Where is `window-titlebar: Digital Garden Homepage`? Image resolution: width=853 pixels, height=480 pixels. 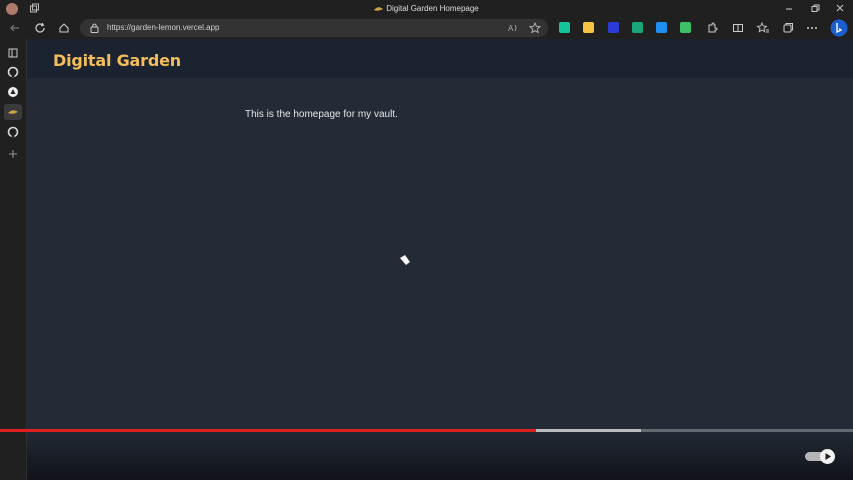
window-titlebar: Digital Garden Homepage is located at coordinates (426, 9).